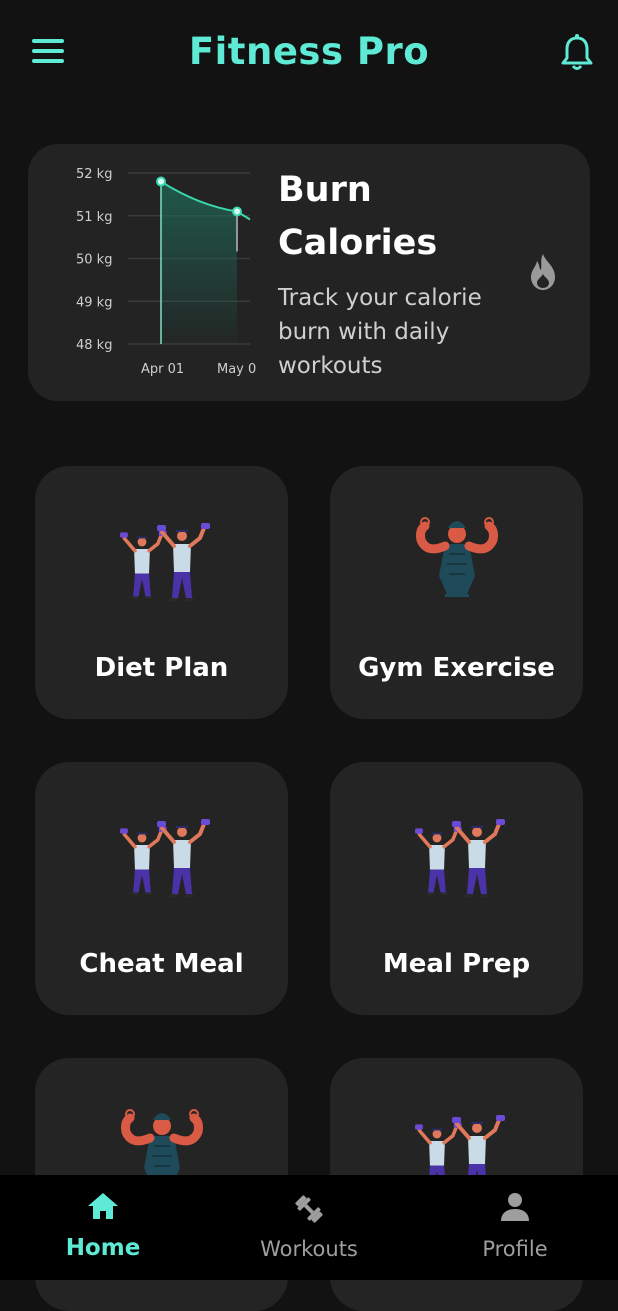  Describe the element at coordinates (94, 345) in the screenshot. I see `chart-y-tick: 48 kg` at that location.